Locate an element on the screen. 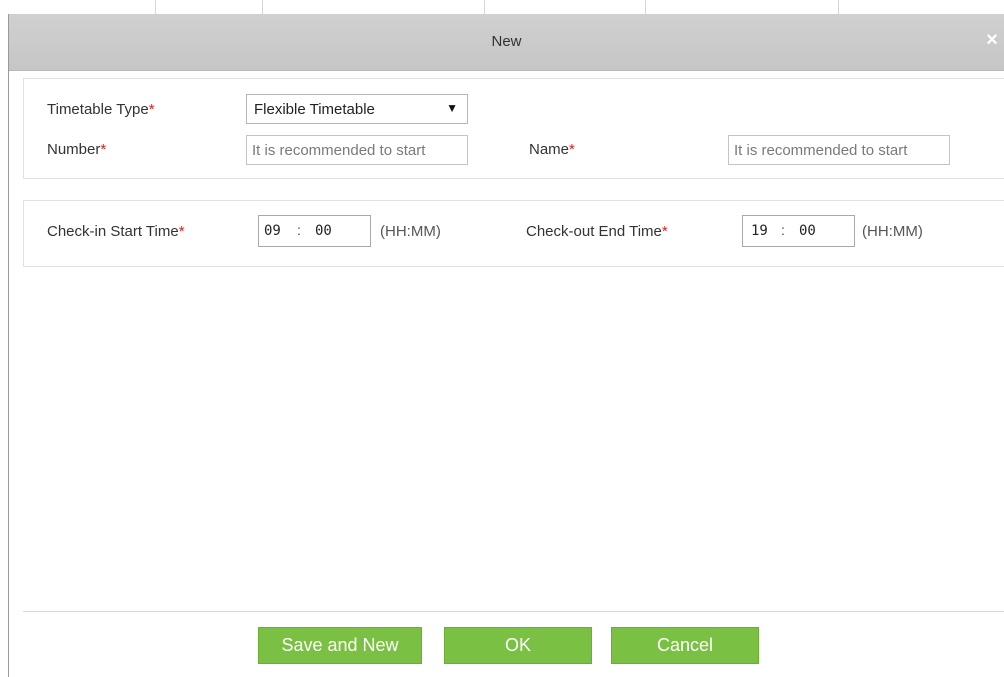 The width and height of the screenshot is (1004, 677). dropdown-arrow-icon: ▼ is located at coordinates (452, 108).